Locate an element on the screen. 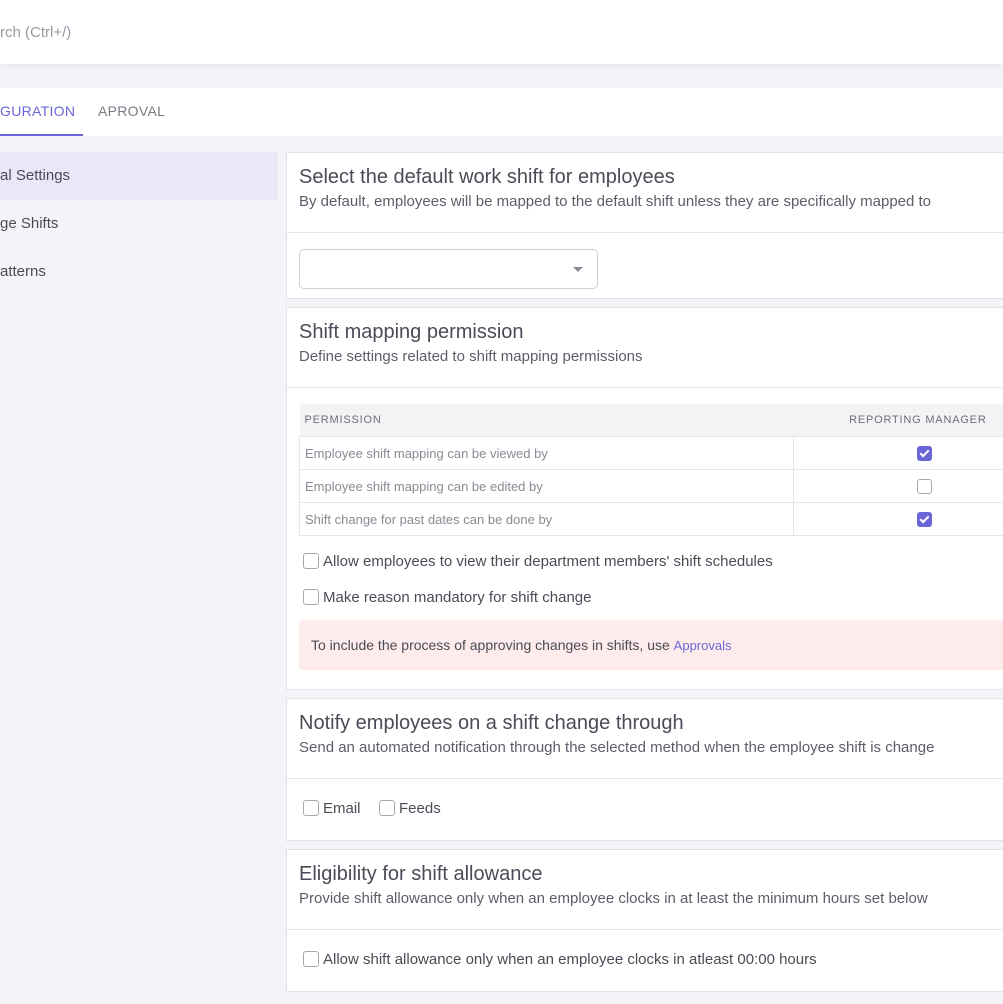 Image resolution: width=1003 pixels, height=1004 pixels. table-header-row: PERMISSION REPORTING MANAGER is located at coordinates (651, 420).